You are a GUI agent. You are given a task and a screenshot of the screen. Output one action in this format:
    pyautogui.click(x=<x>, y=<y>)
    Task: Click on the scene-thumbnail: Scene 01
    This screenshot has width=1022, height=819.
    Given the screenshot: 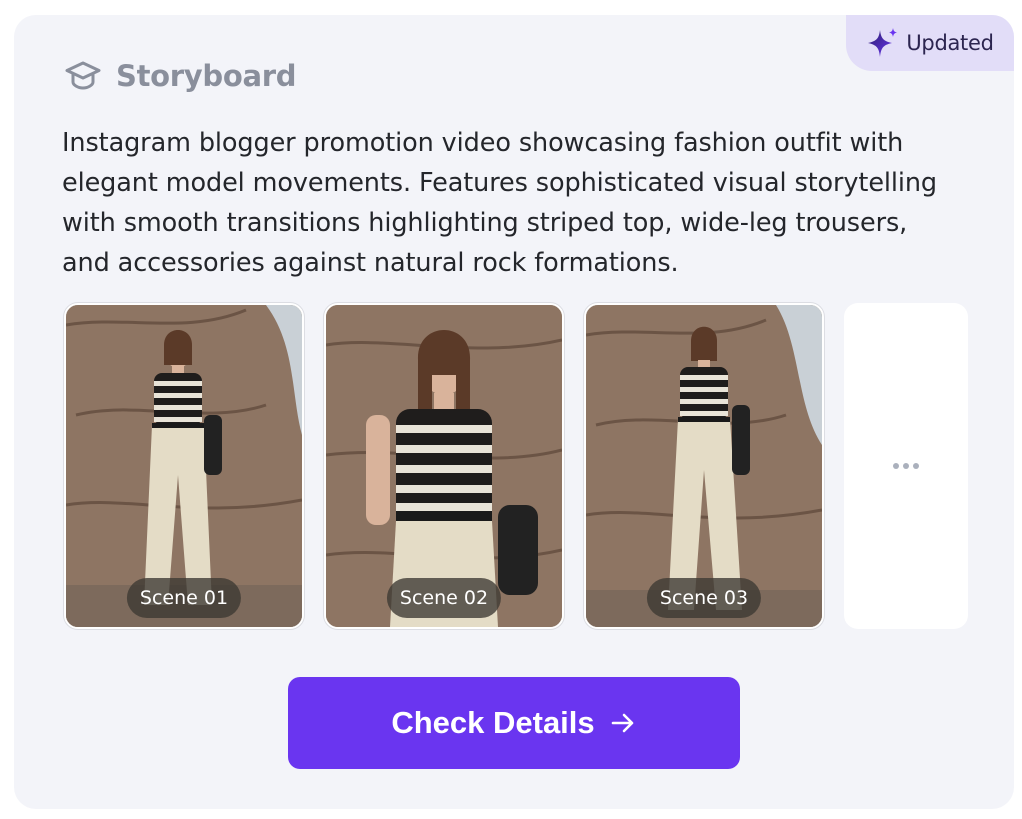 What is the action you would take?
    pyautogui.click(x=184, y=466)
    